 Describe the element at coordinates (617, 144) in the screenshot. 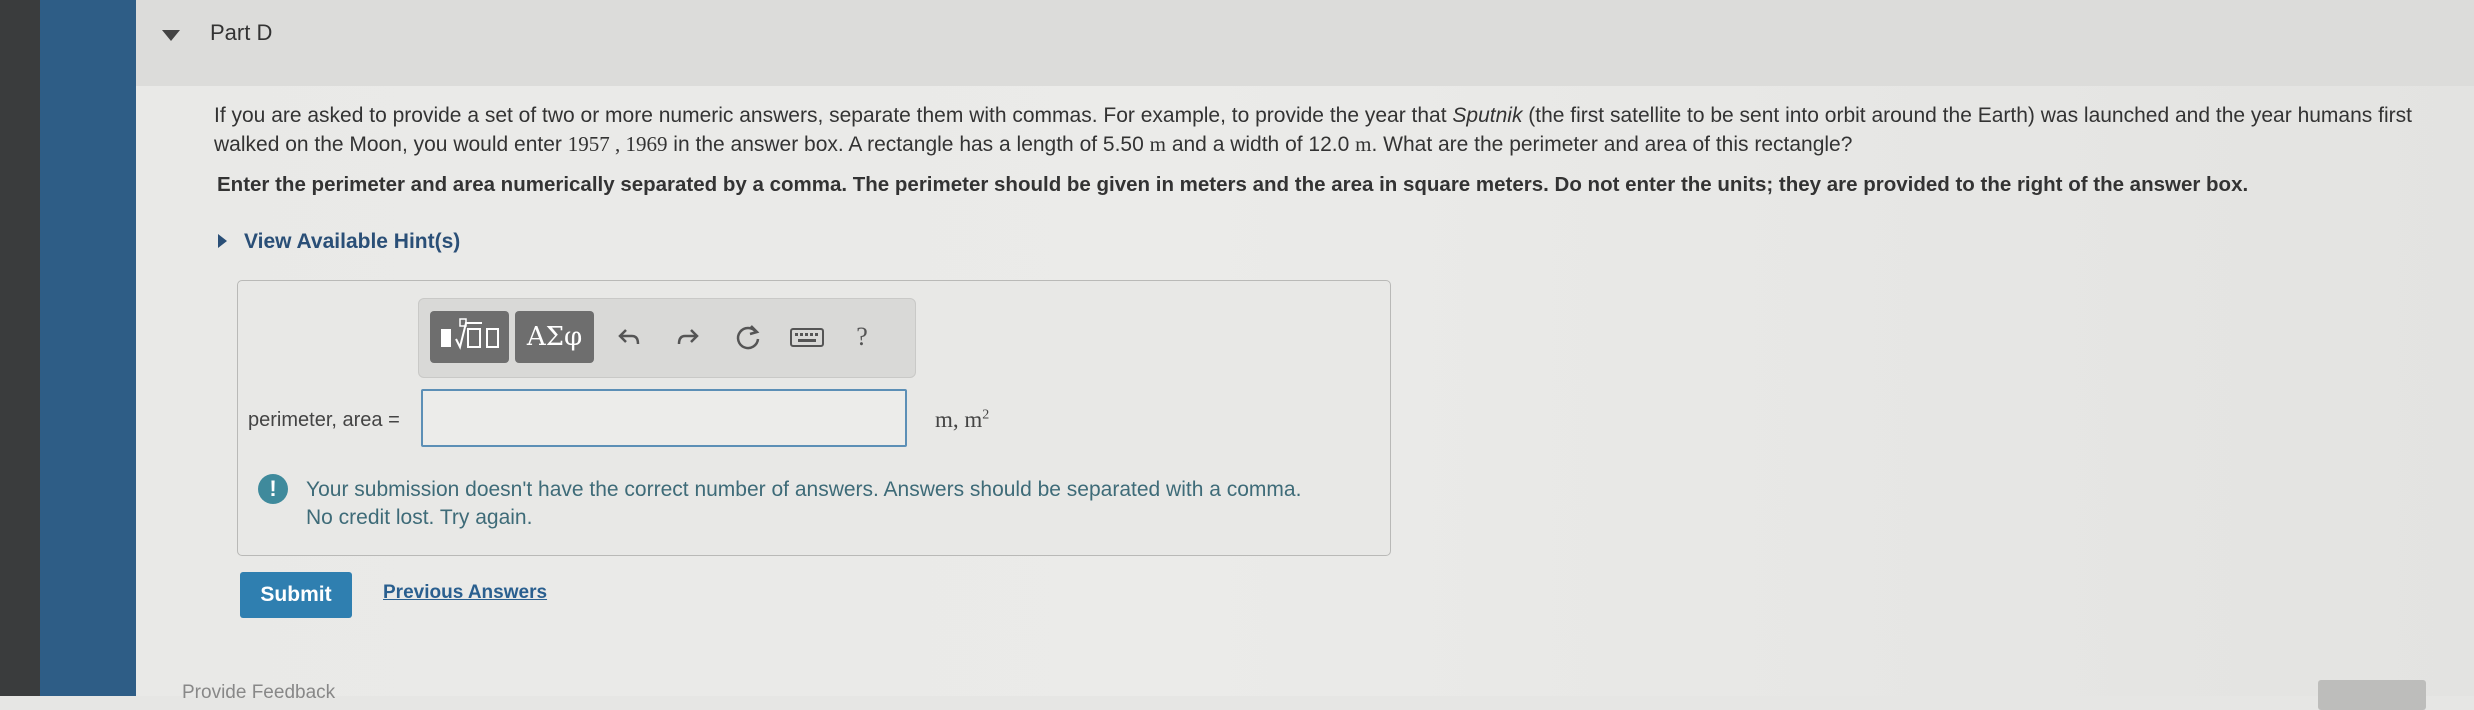

I see `example-answer: 1957 , 1969` at that location.